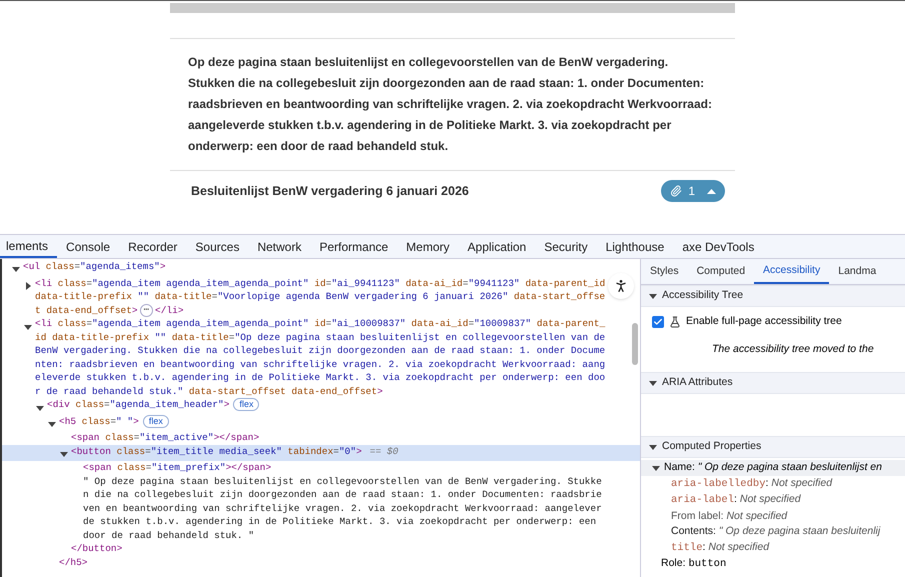 The image size is (905, 577). I want to click on flask-icon, so click(675, 322).